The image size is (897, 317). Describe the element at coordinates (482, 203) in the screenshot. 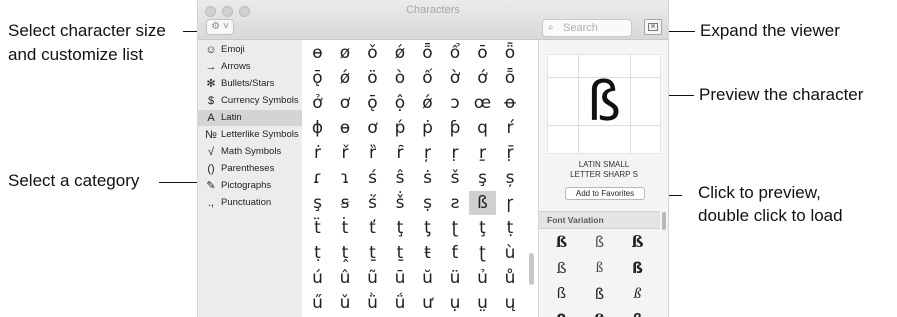

I see `character-cell: ß` at that location.